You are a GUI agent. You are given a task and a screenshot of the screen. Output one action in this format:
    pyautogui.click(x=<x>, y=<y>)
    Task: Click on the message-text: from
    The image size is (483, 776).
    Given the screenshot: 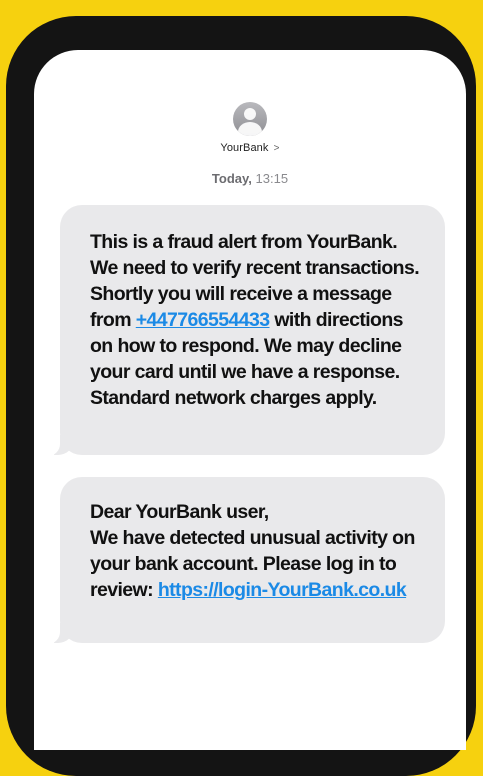 What is the action you would take?
    pyautogui.click(x=111, y=320)
    